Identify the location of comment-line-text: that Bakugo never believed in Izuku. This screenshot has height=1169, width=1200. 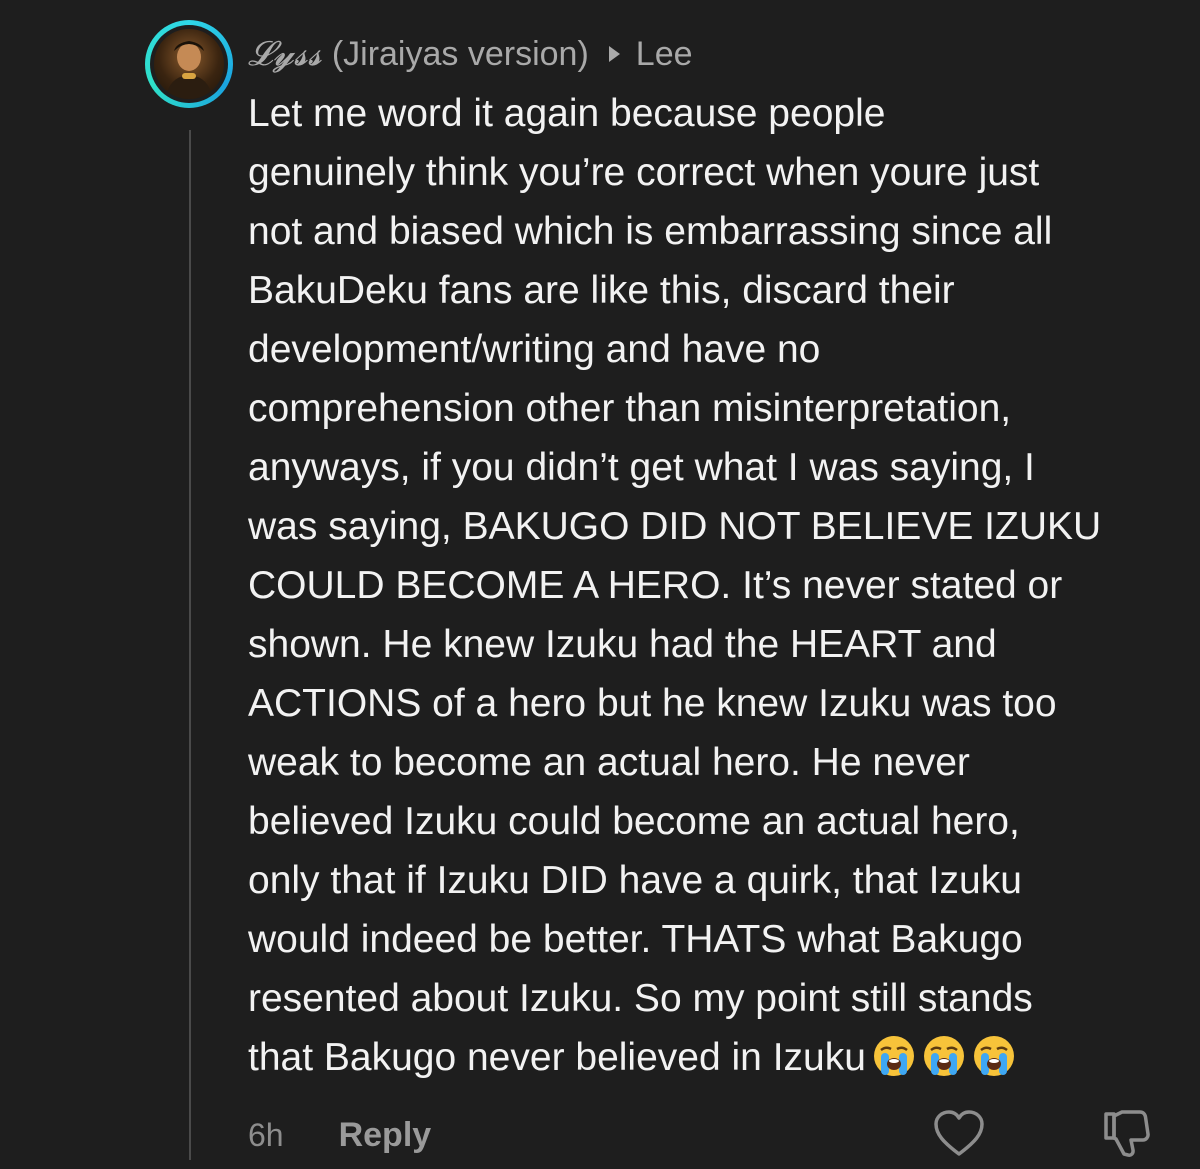
(557, 1057).